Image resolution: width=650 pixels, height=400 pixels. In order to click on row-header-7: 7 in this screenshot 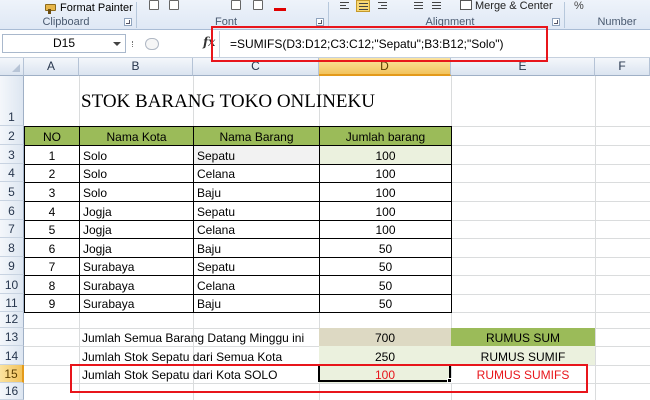, I will do `click(12, 229)`.